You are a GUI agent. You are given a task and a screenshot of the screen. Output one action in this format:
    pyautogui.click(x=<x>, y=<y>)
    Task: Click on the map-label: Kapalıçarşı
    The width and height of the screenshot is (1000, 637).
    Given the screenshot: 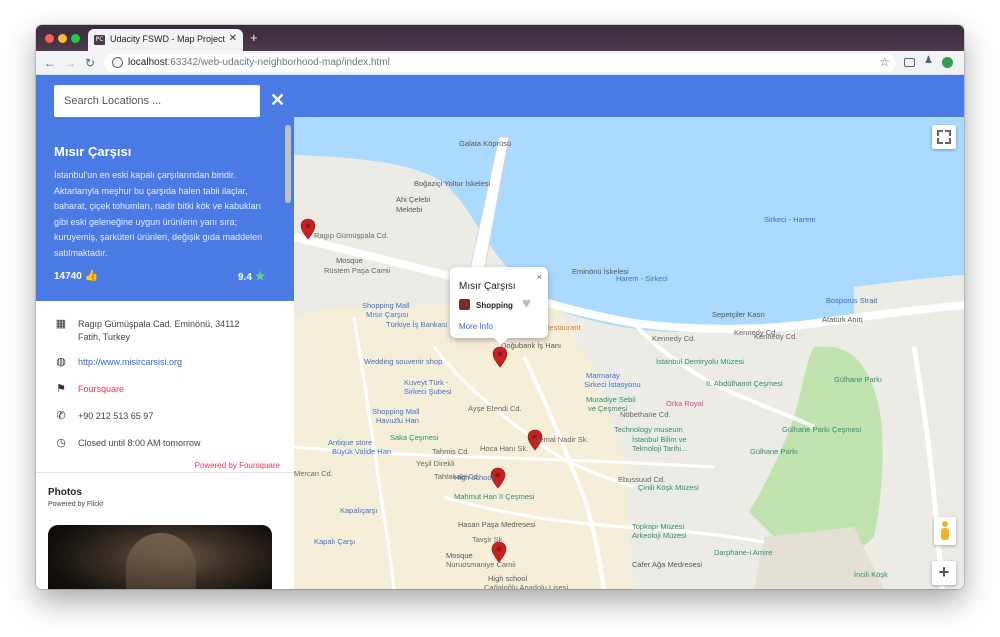 What is the action you would take?
    pyautogui.click(x=359, y=510)
    